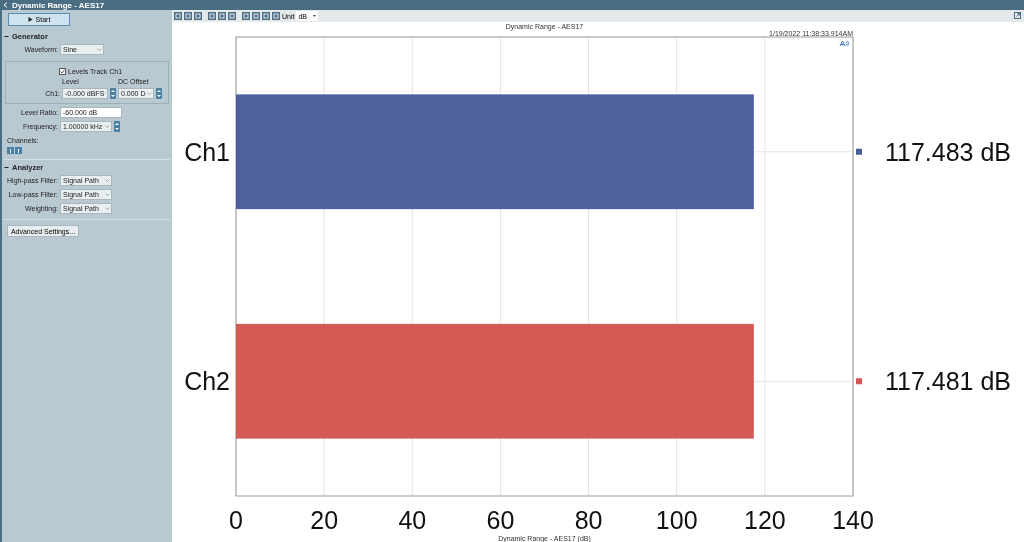  I want to click on axis-tick-label: 80, so click(588, 520).